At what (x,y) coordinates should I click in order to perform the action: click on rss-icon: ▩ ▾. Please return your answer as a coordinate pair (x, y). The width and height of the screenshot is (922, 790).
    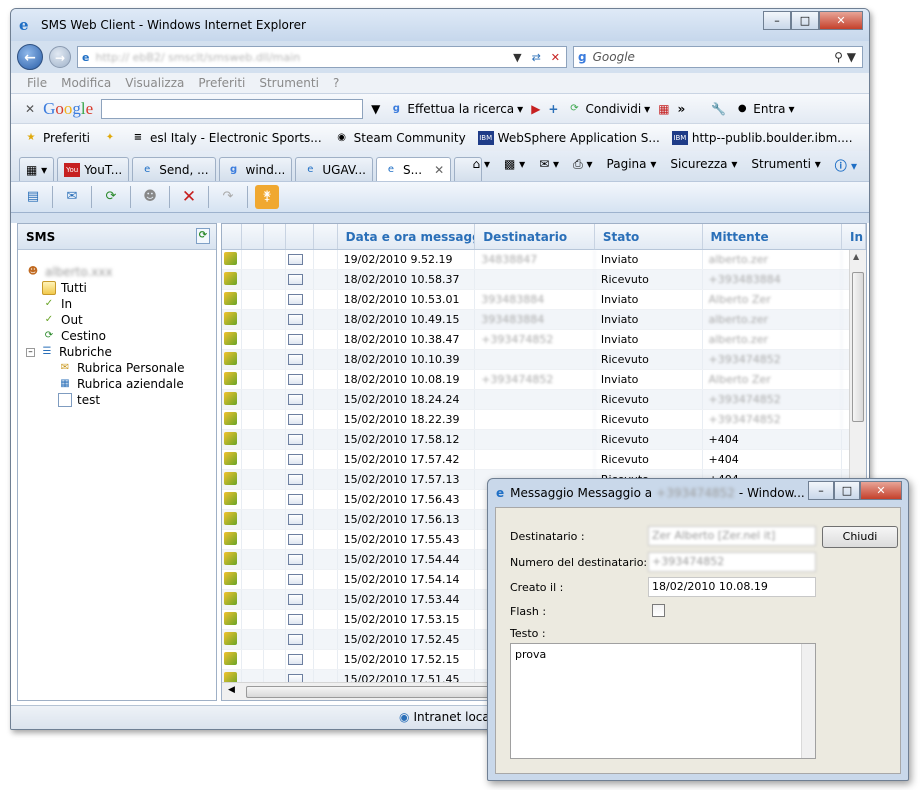
    Looking at the image, I should click on (514, 165).